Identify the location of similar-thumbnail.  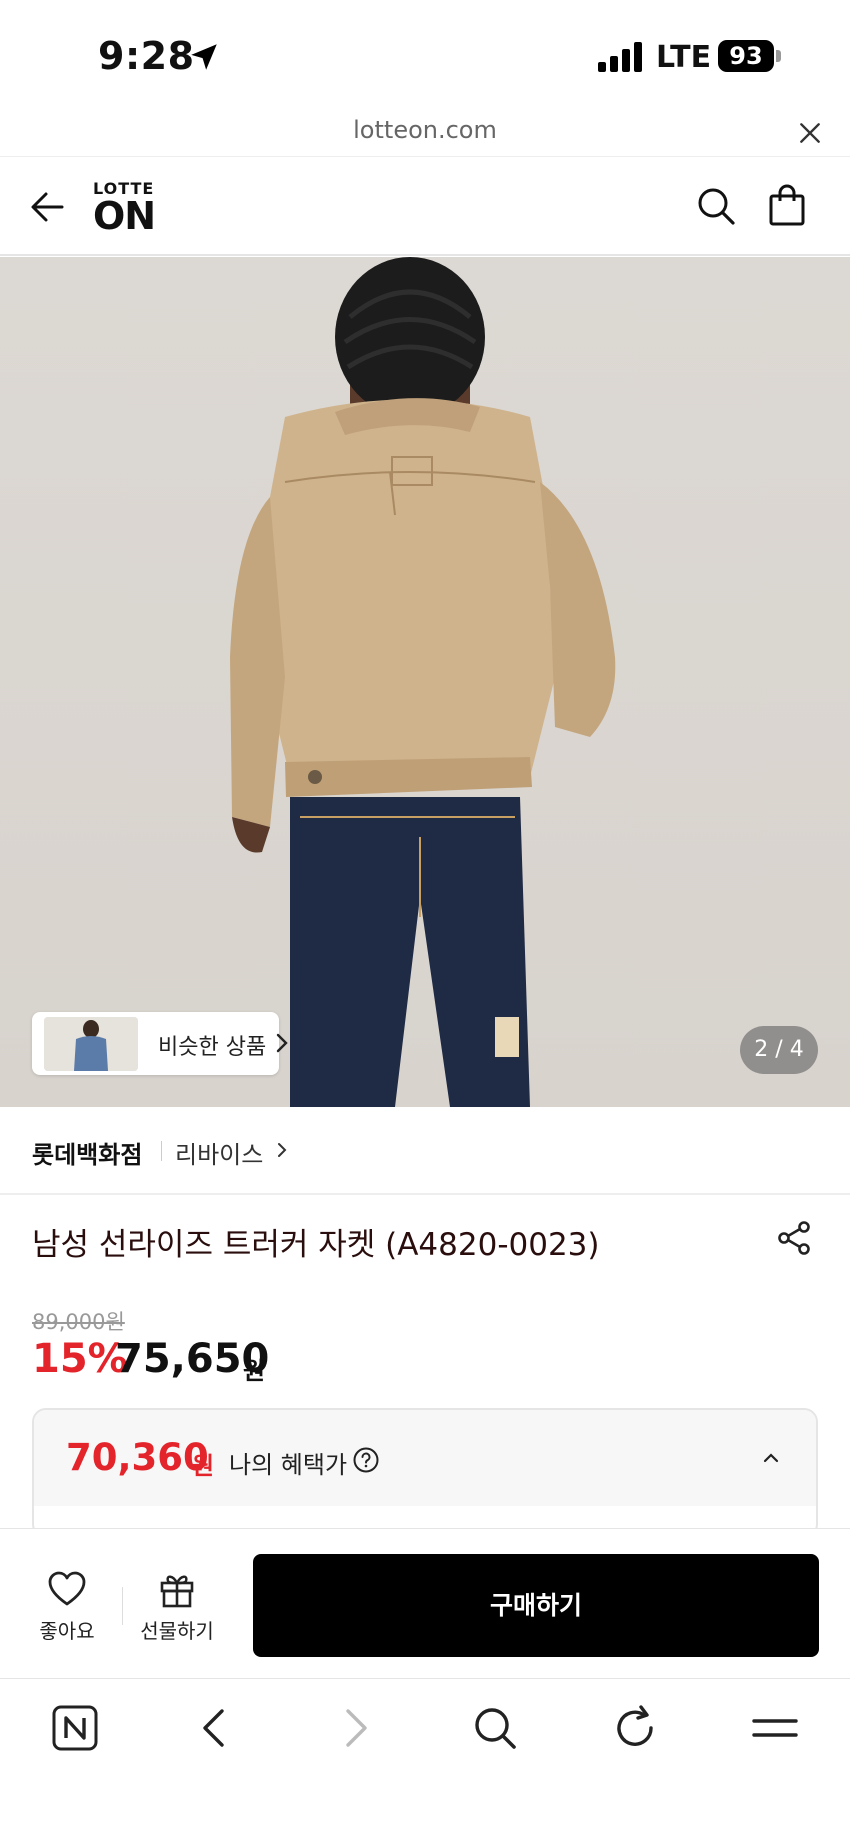
(91, 1044).